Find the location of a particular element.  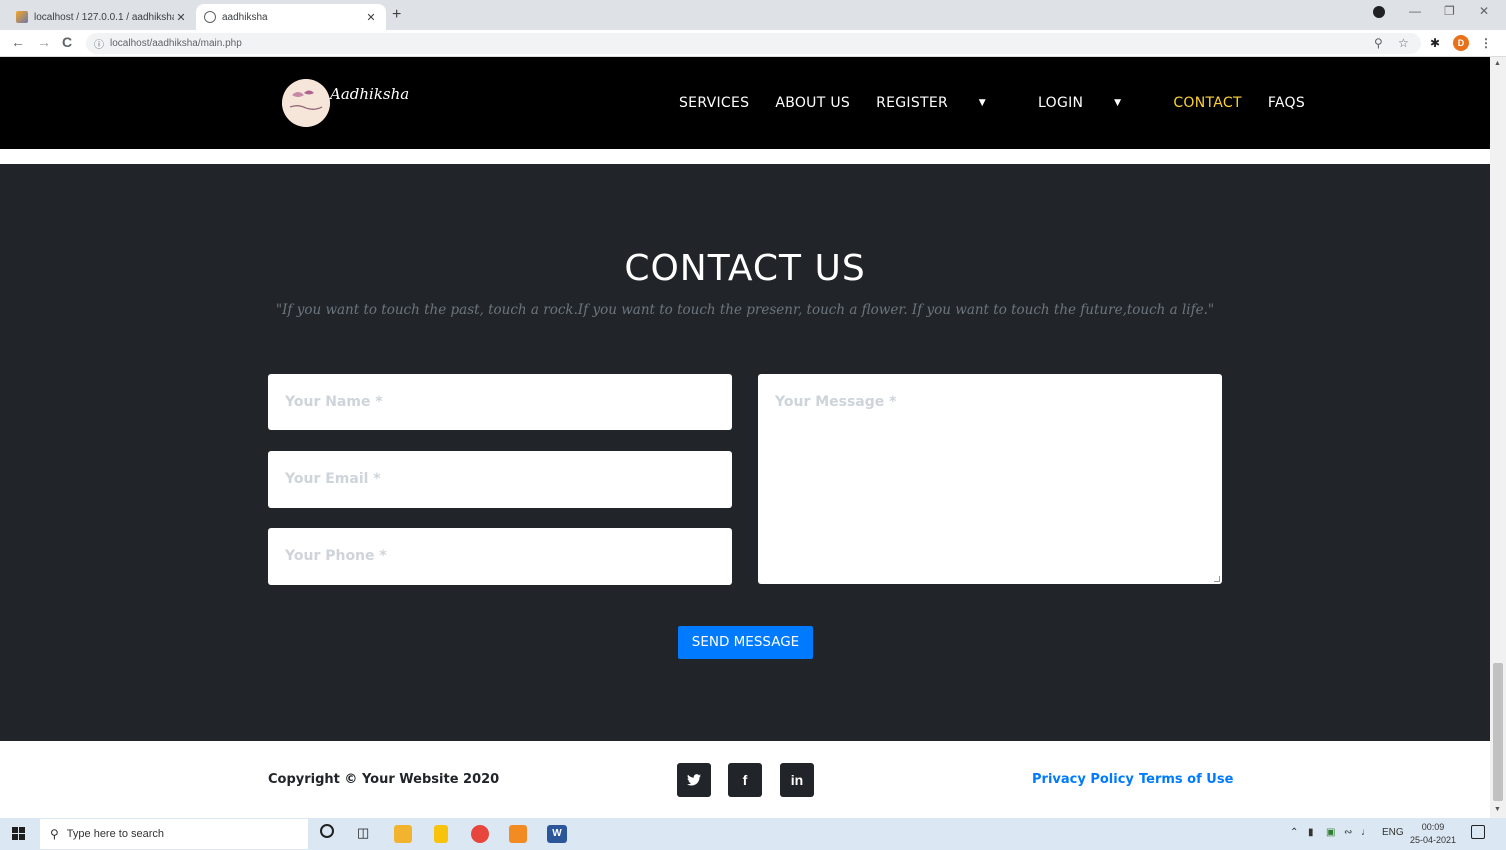

clock-date: 25-04-2021 is located at coordinates (1433, 840).